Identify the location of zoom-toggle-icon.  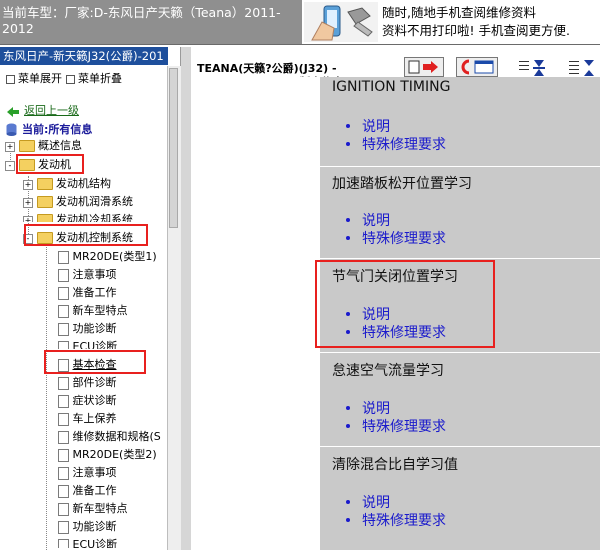
(533, 68).